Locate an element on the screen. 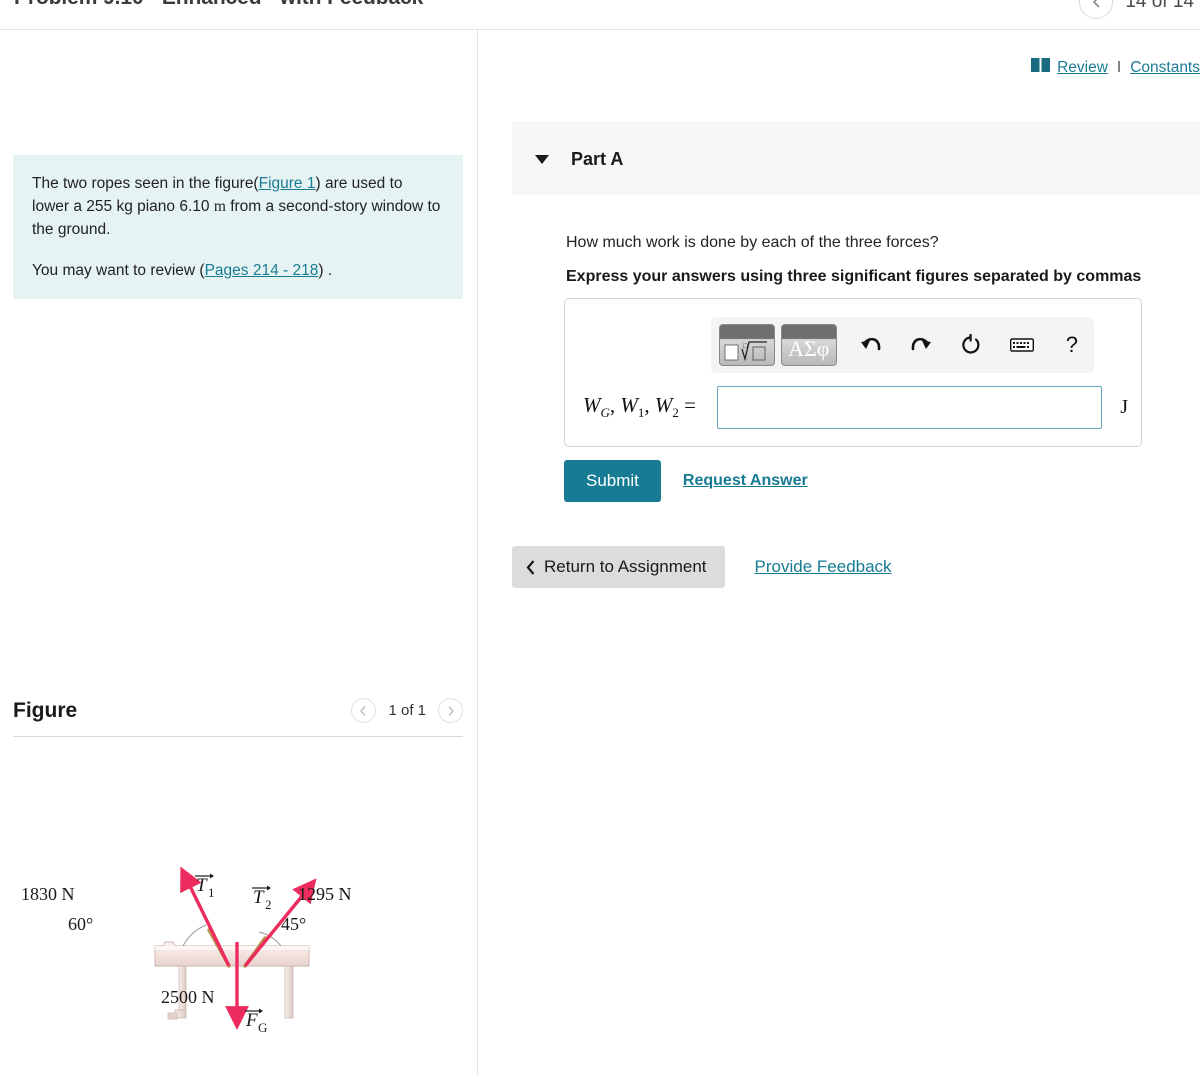  math-template-button: □ is located at coordinates (747, 345).